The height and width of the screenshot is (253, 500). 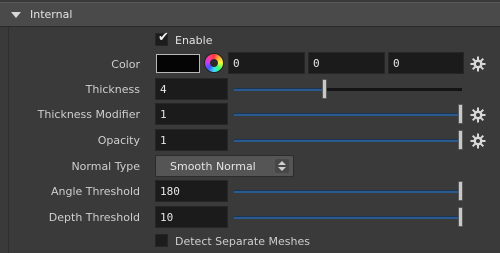 I want to click on thickness-modifier-gear-icon, so click(x=478, y=115).